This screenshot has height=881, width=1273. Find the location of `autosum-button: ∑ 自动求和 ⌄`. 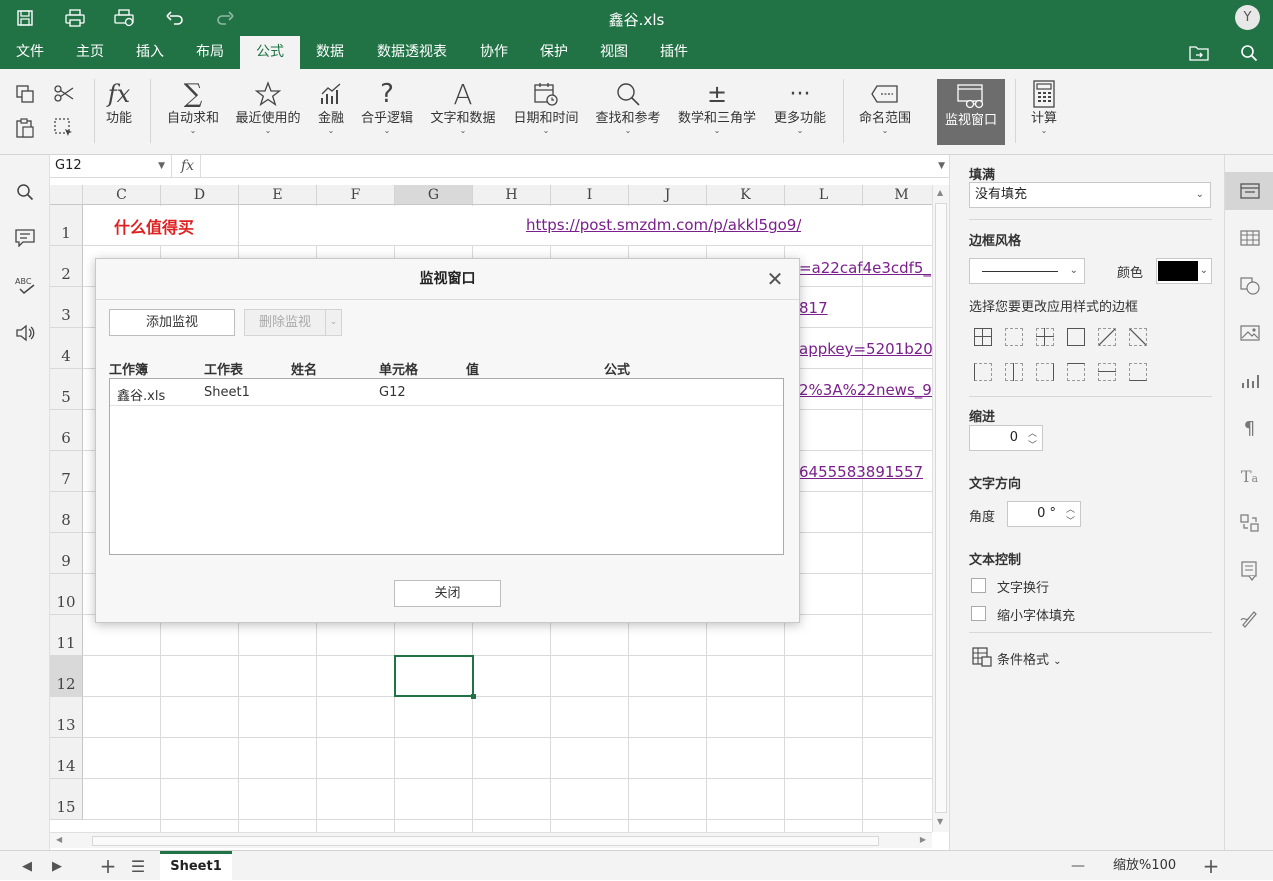

autosum-button: ∑ 自动求和 ⌄ is located at coordinates (193, 112).